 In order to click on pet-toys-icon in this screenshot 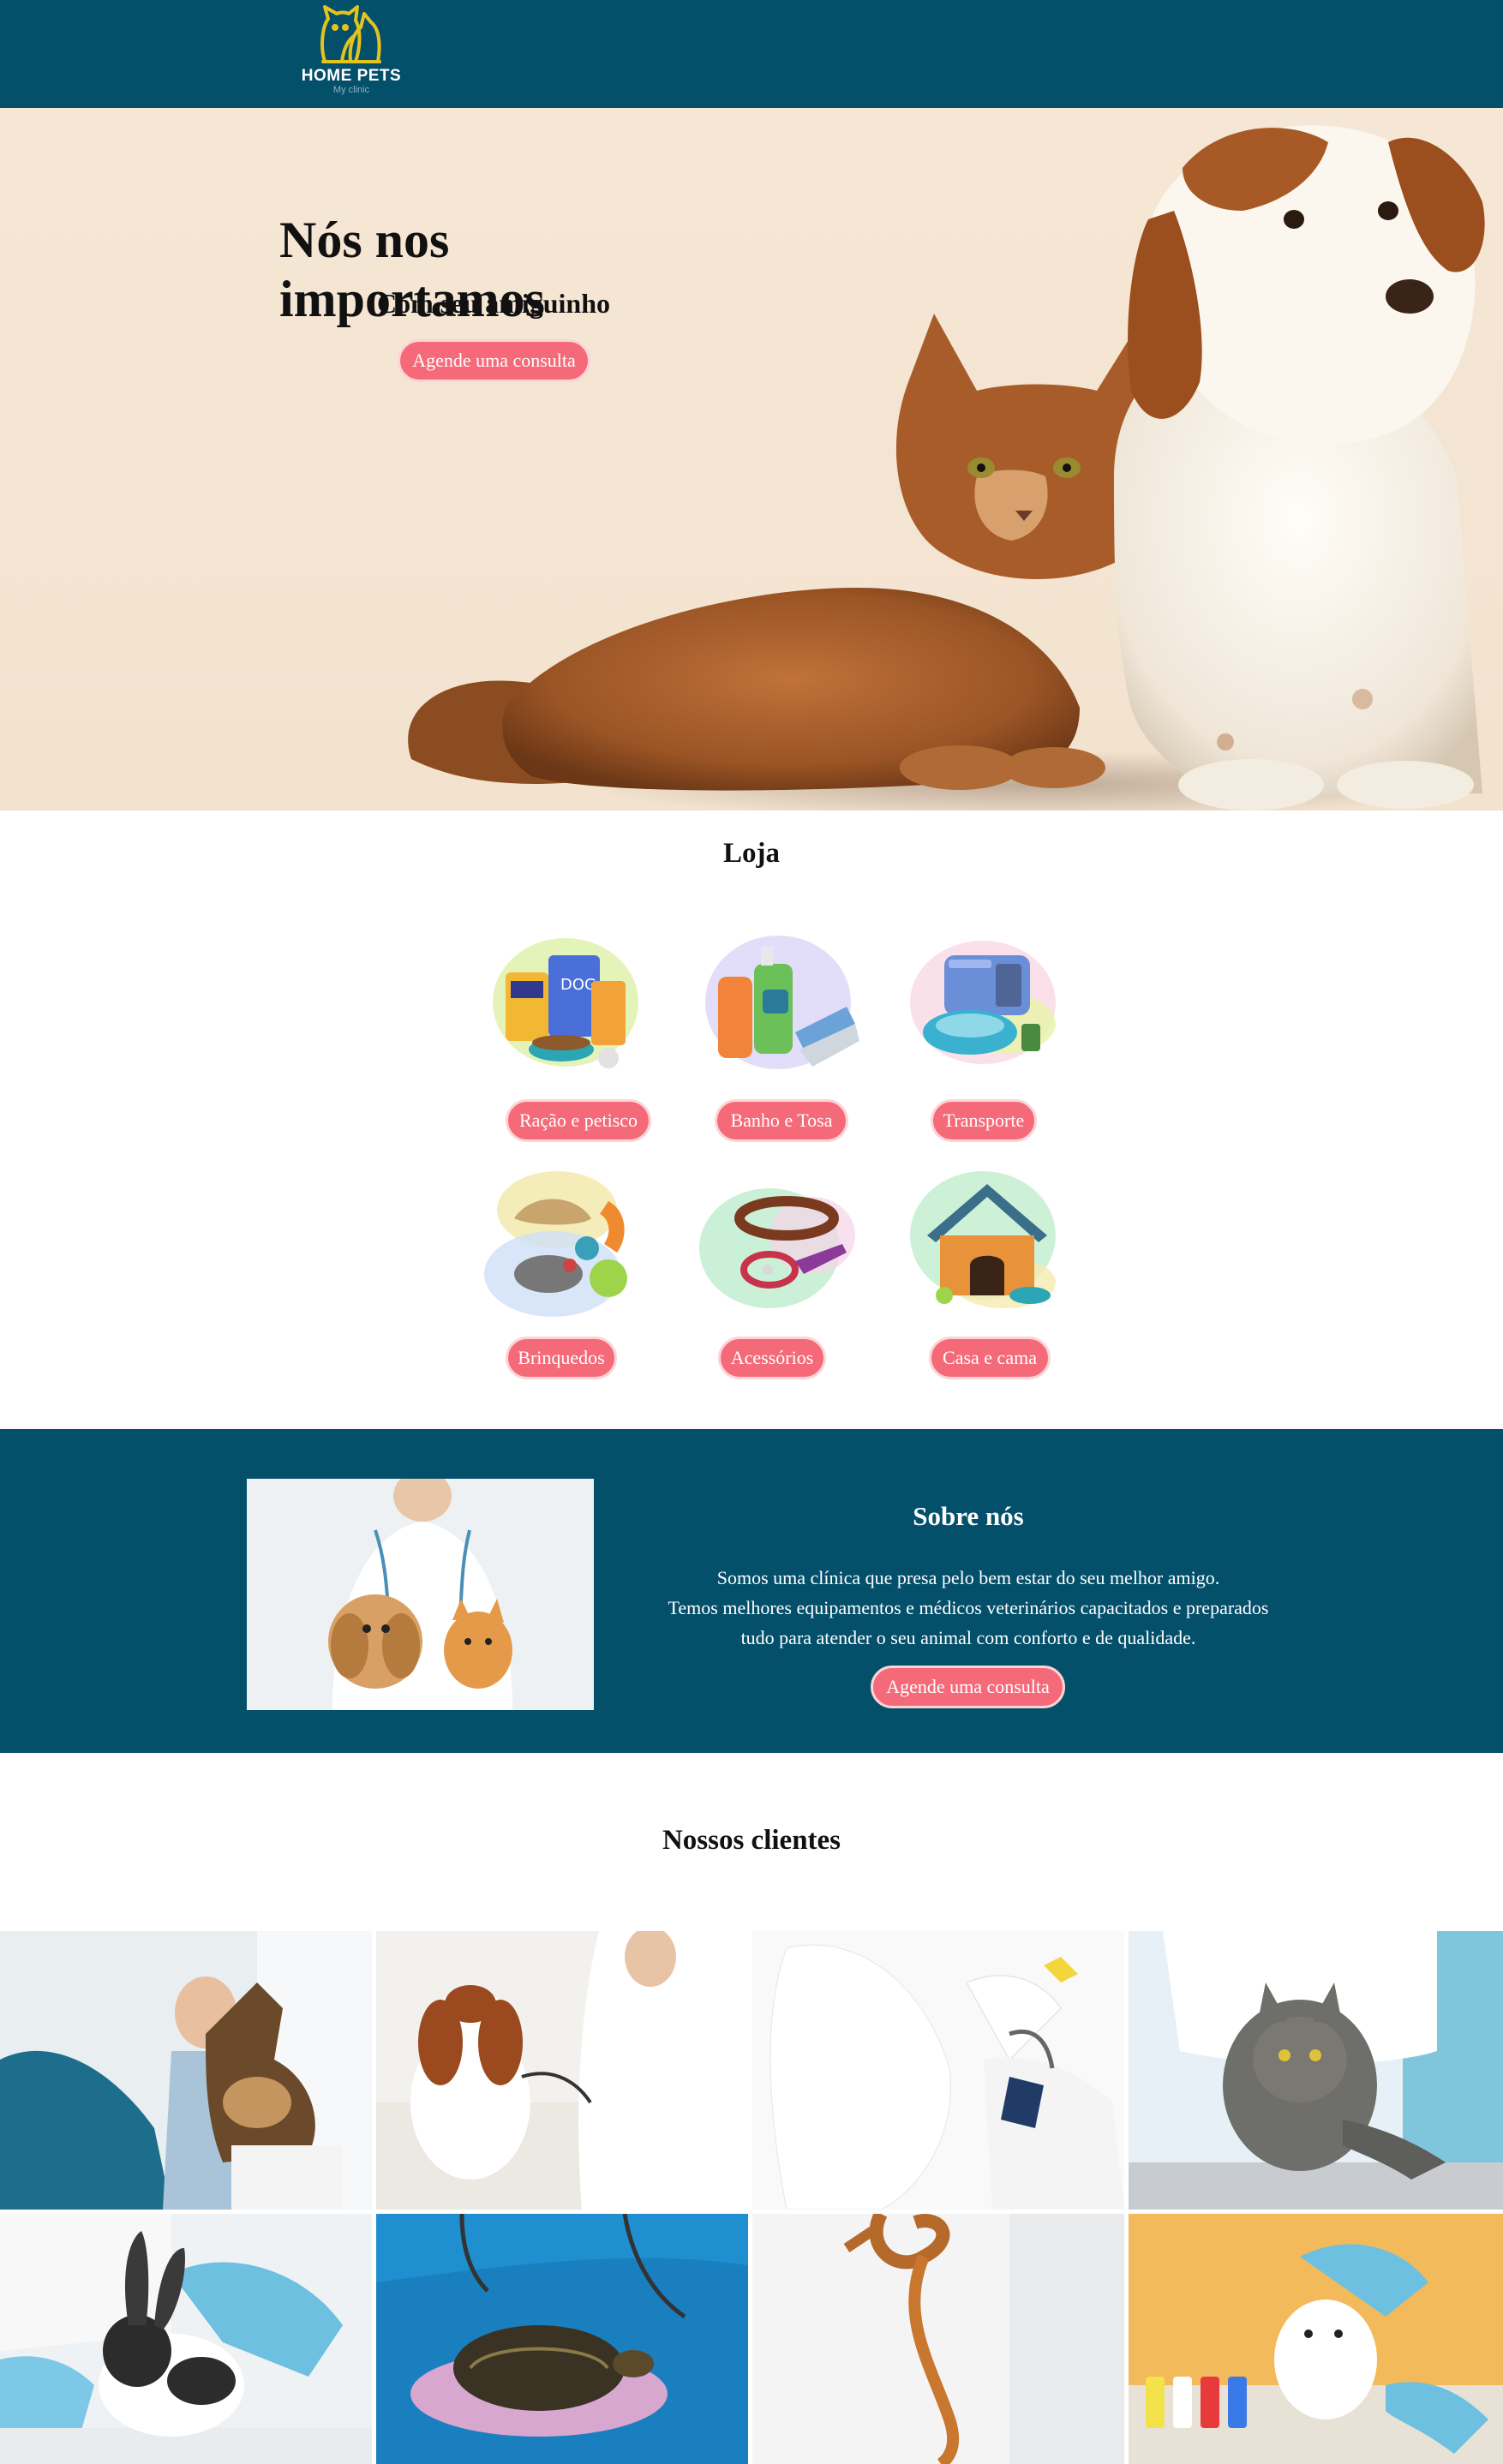, I will do `click(555, 1244)`.